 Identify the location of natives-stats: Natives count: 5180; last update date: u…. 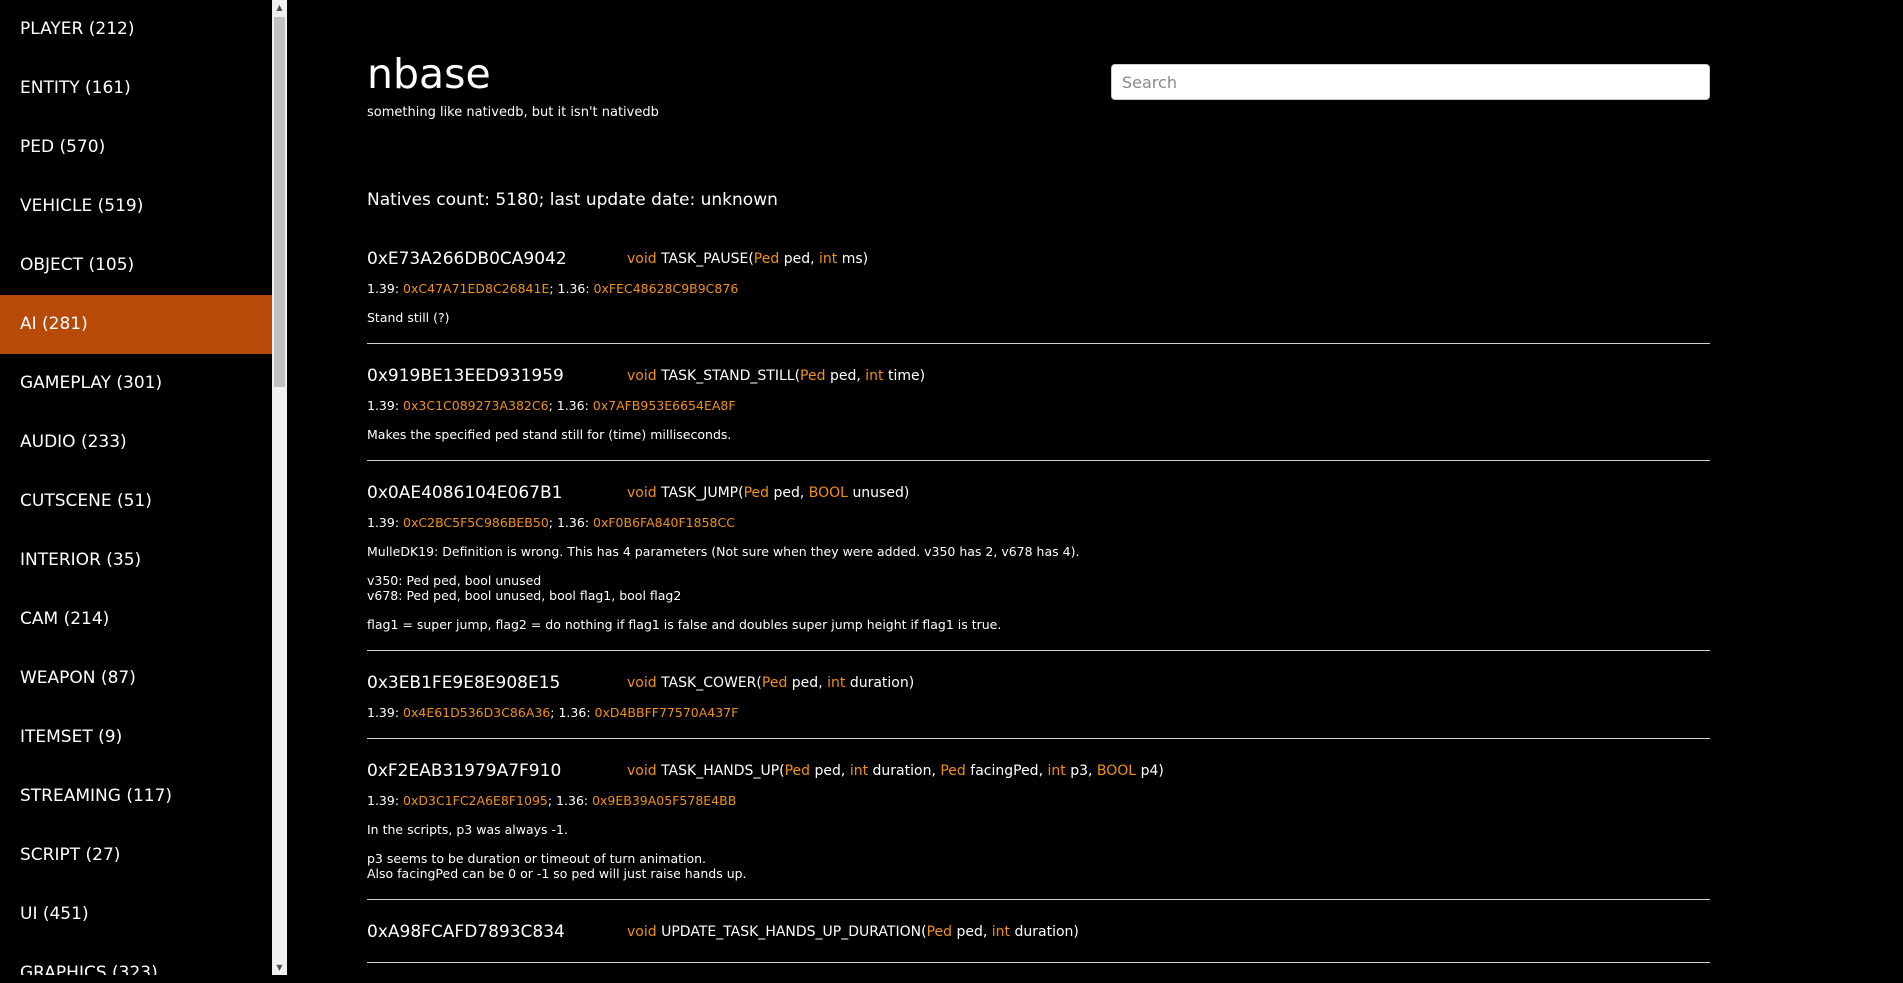
(572, 200).